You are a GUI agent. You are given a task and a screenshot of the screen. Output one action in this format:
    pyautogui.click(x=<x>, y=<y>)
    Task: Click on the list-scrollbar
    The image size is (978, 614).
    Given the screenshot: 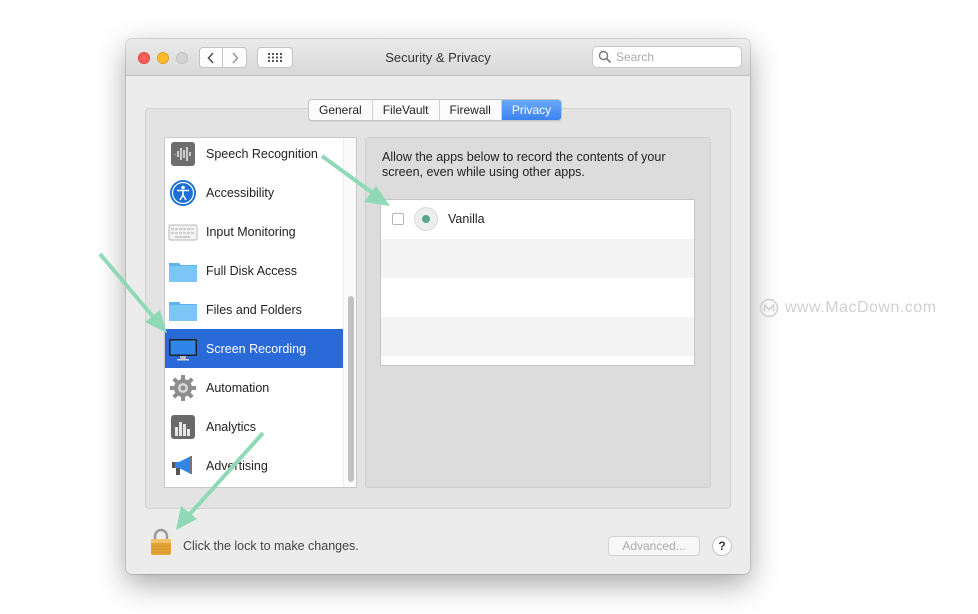 What is the action you would take?
    pyautogui.click(x=349, y=312)
    